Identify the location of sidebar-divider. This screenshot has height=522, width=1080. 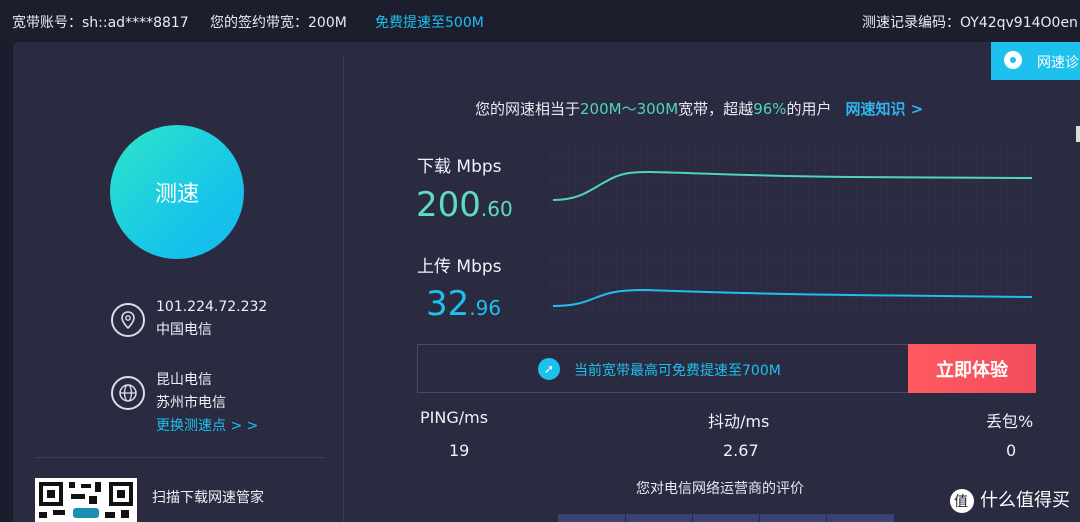
(180, 457).